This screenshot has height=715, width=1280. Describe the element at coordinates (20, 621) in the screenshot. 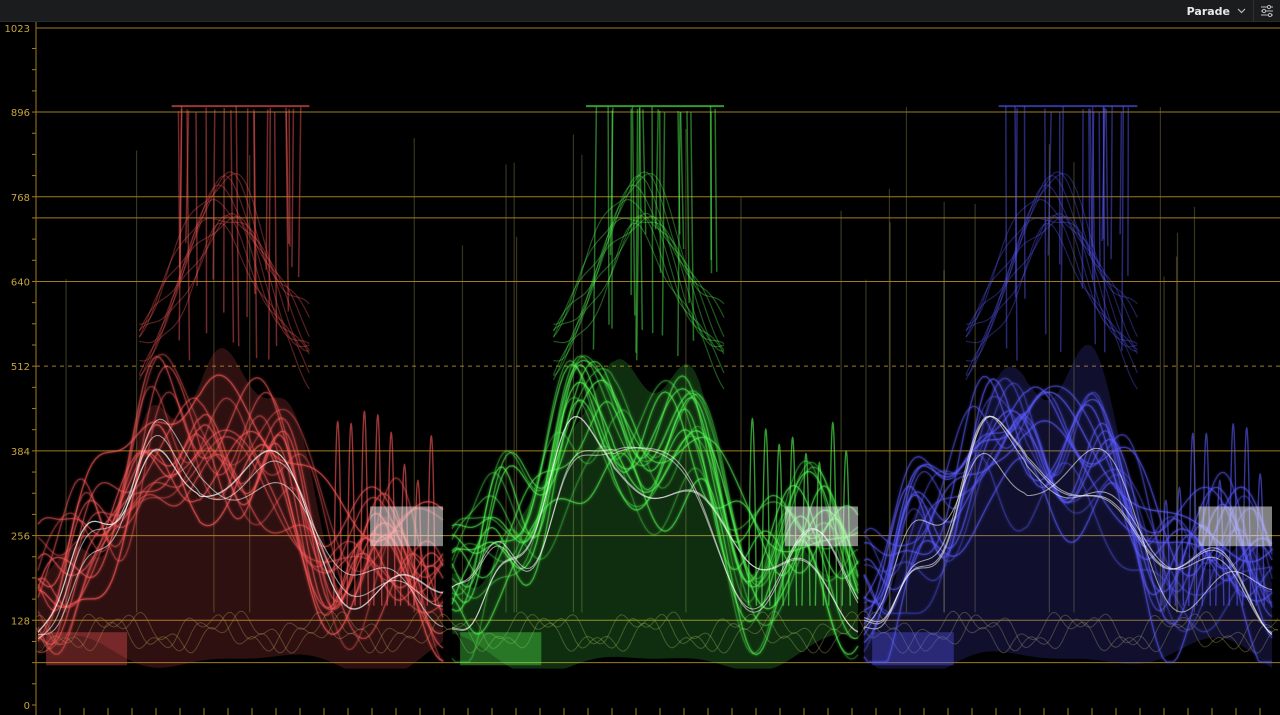

I see `axis-label-128: 128` at that location.